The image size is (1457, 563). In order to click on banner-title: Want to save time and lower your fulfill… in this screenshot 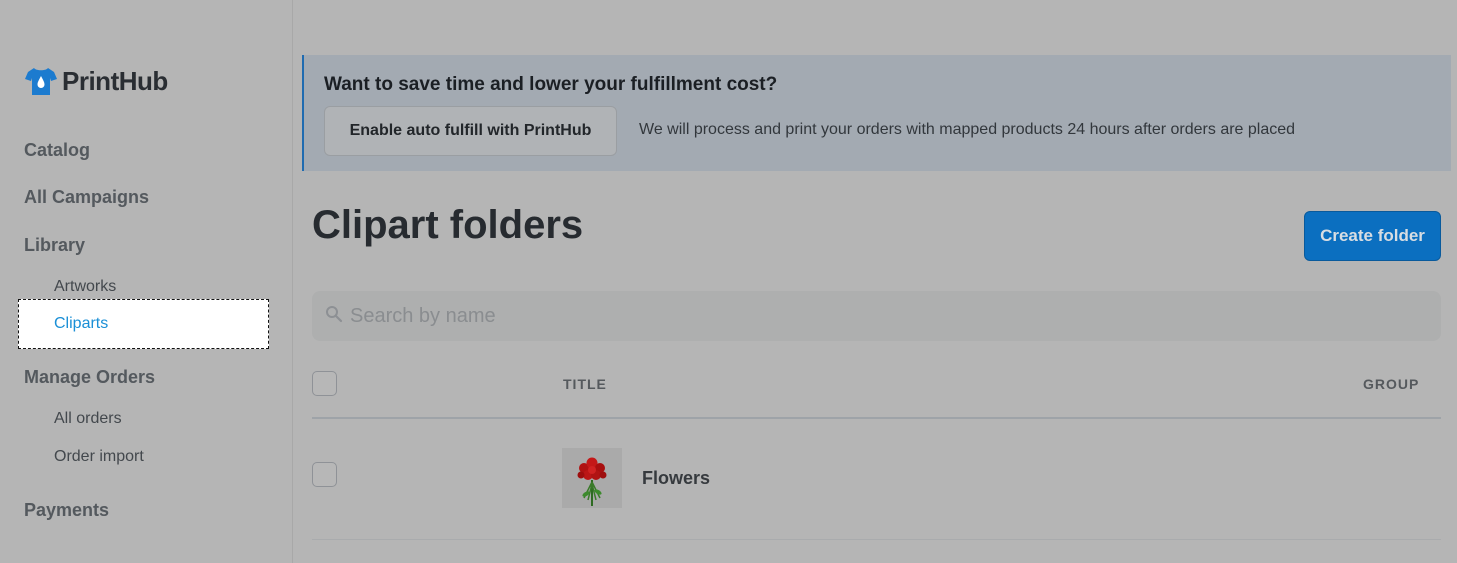, I will do `click(551, 84)`.